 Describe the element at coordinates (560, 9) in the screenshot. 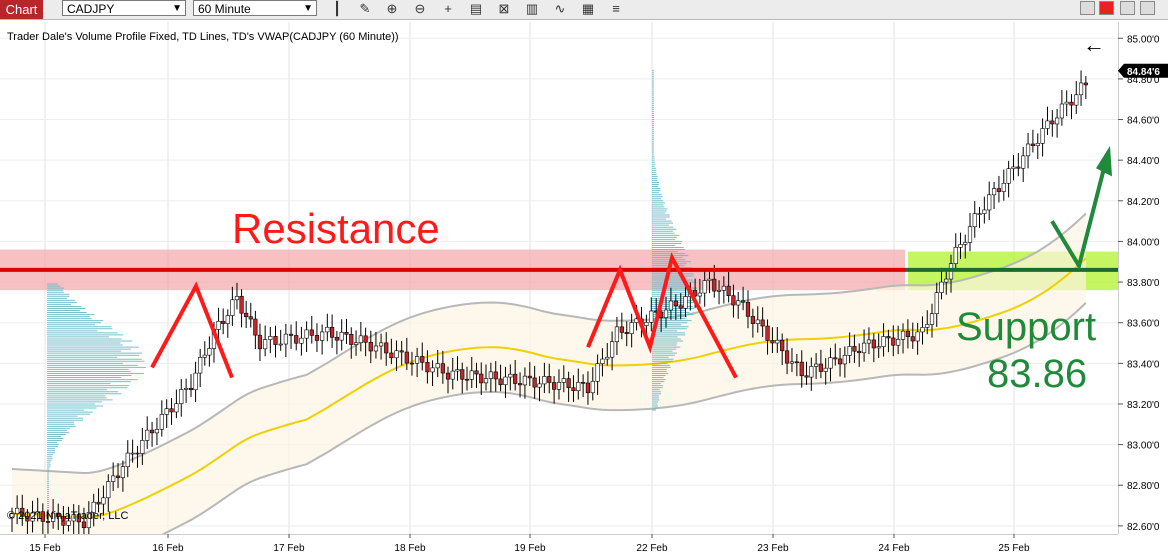

I see `drawing-tools-icon: ∿` at that location.